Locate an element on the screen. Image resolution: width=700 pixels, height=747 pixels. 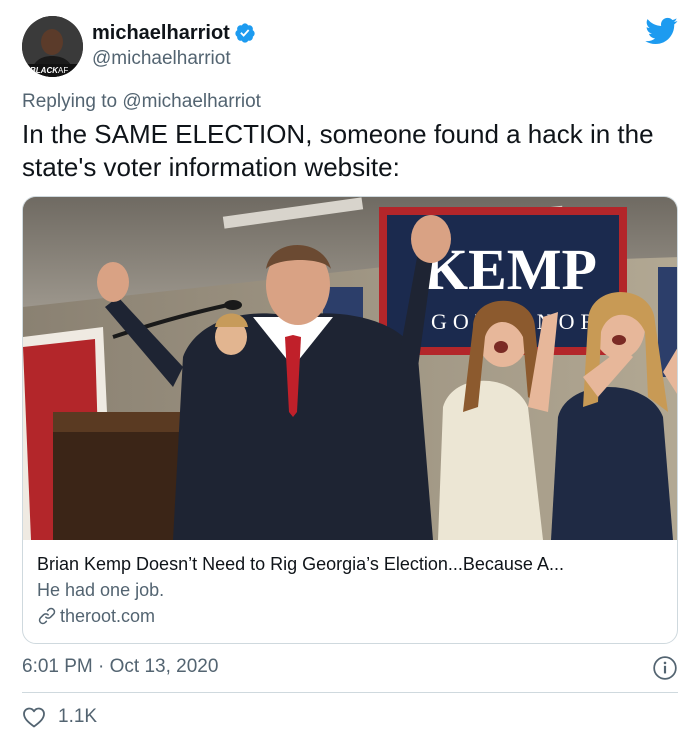
link-icon is located at coordinates (47, 616).